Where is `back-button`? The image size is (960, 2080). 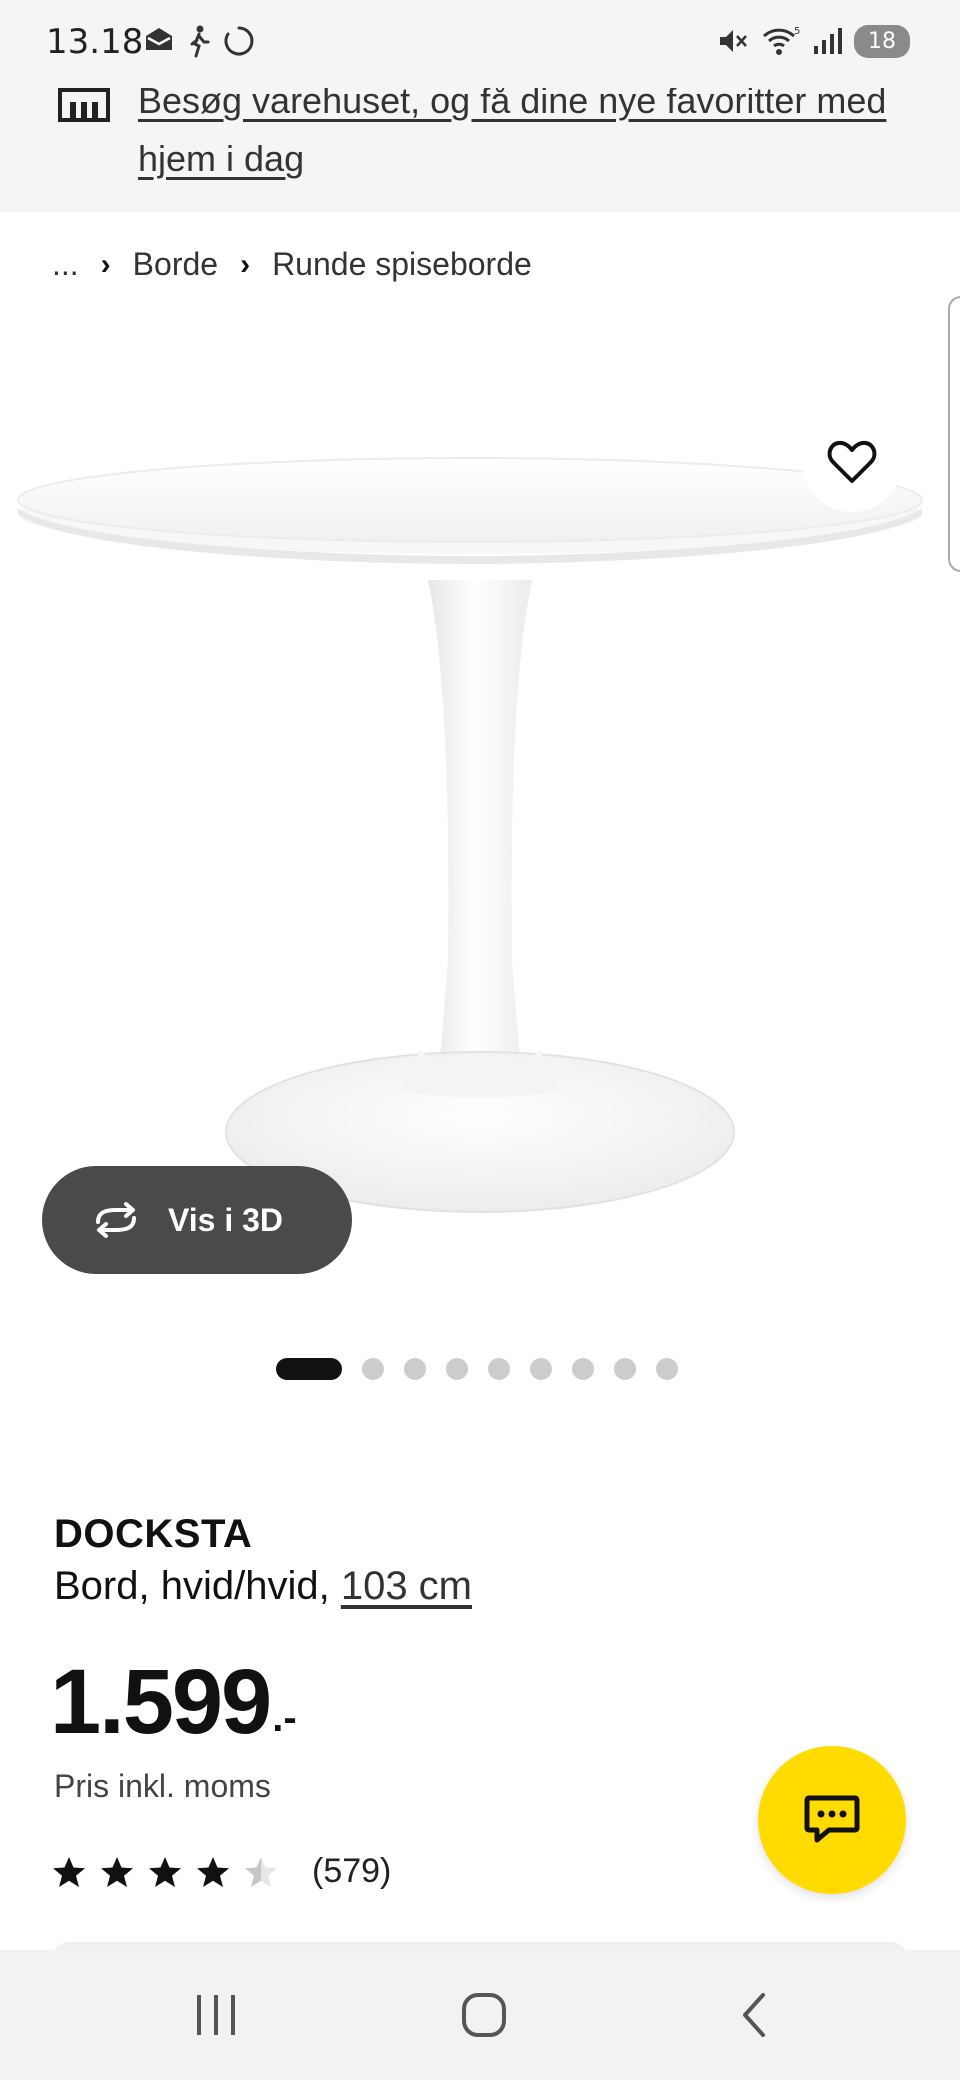 back-button is located at coordinates (754, 2015).